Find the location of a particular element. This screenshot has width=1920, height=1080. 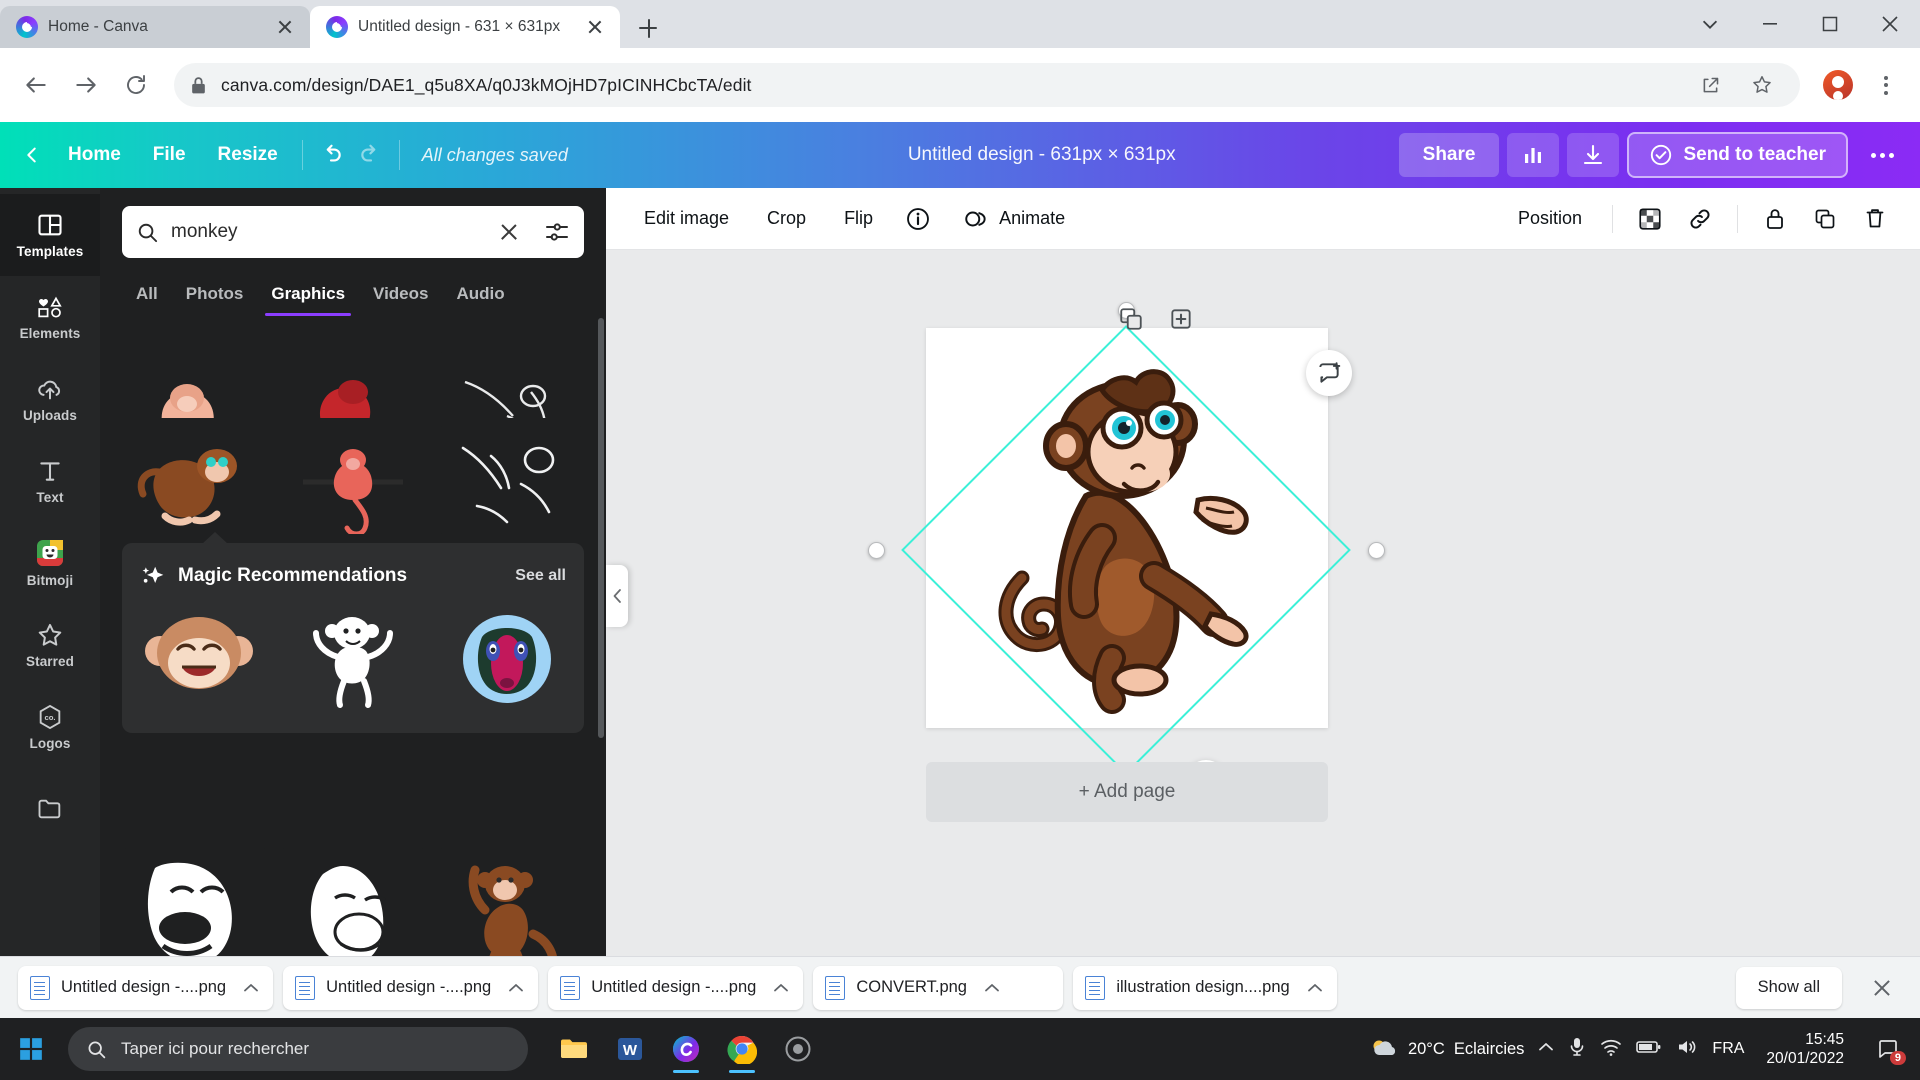

collapse-panel-button is located at coordinates (617, 596).